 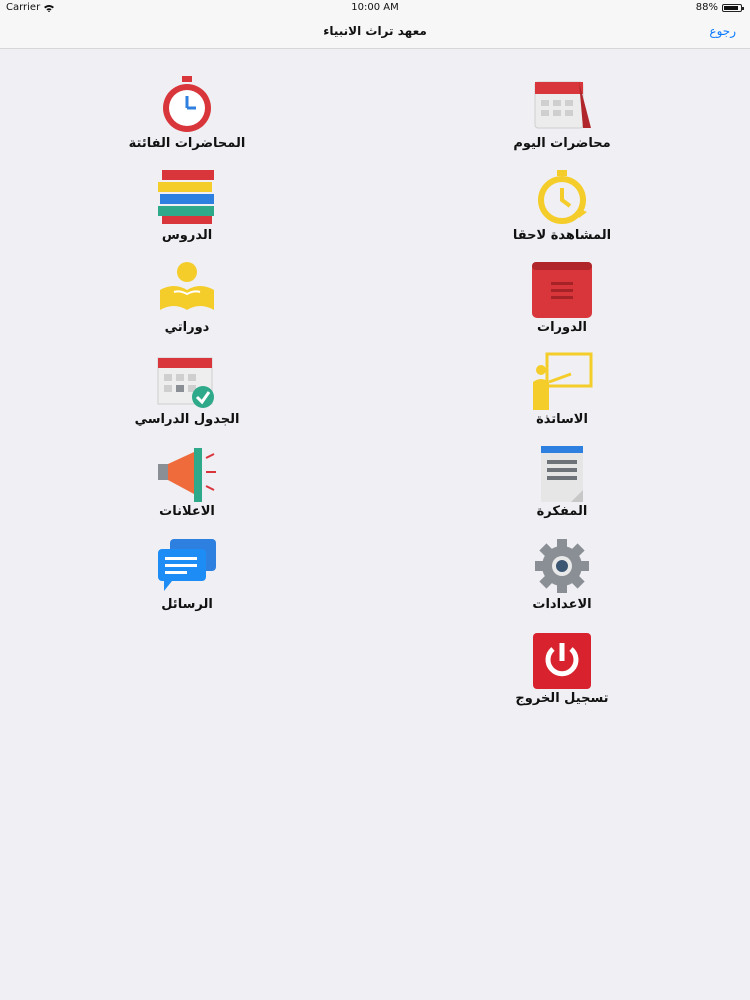 What do you see at coordinates (562, 105) in the screenshot?
I see `calendar-icon` at bounding box center [562, 105].